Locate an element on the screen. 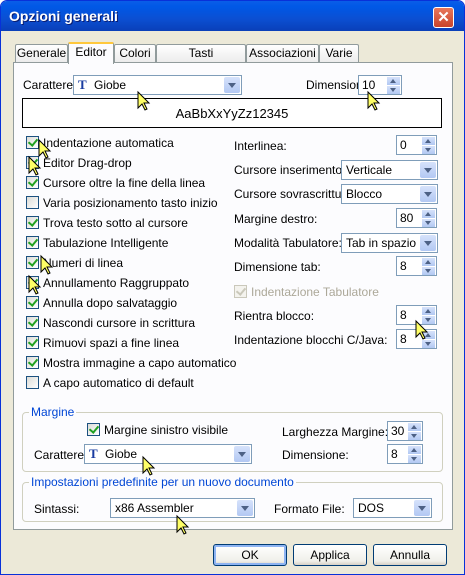 The width and height of the screenshot is (465, 575). tab-editor: Editor is located at coordinates (91, 53).